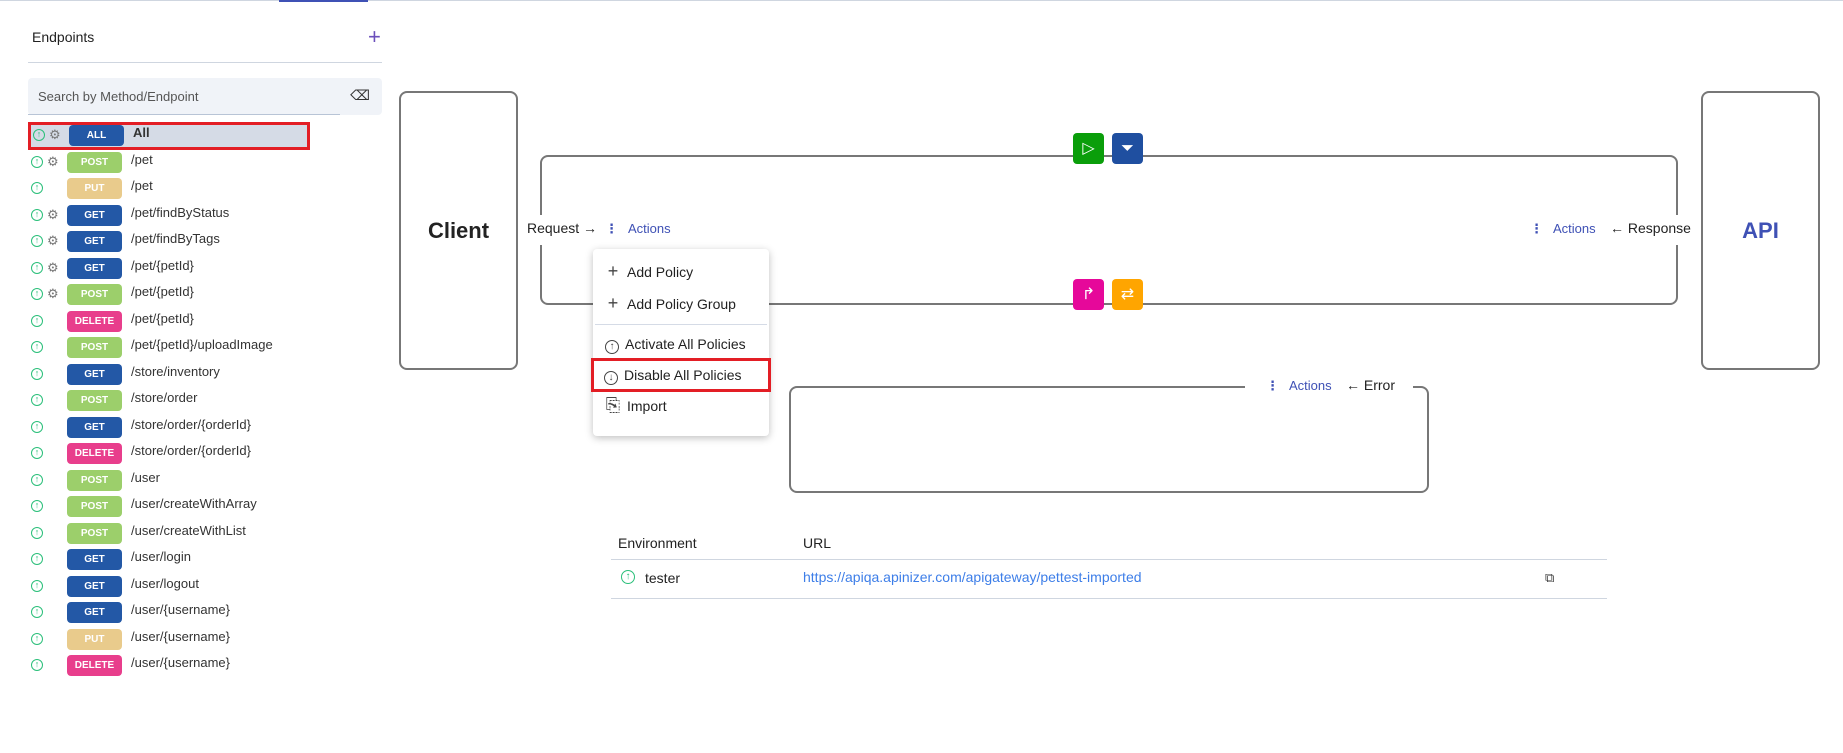 The height and width of the screenshot is (753, 1843). Describe the element at coordinates (1536, 228) in the screenshot. I see `kebab-icon: ⋮` at that location.